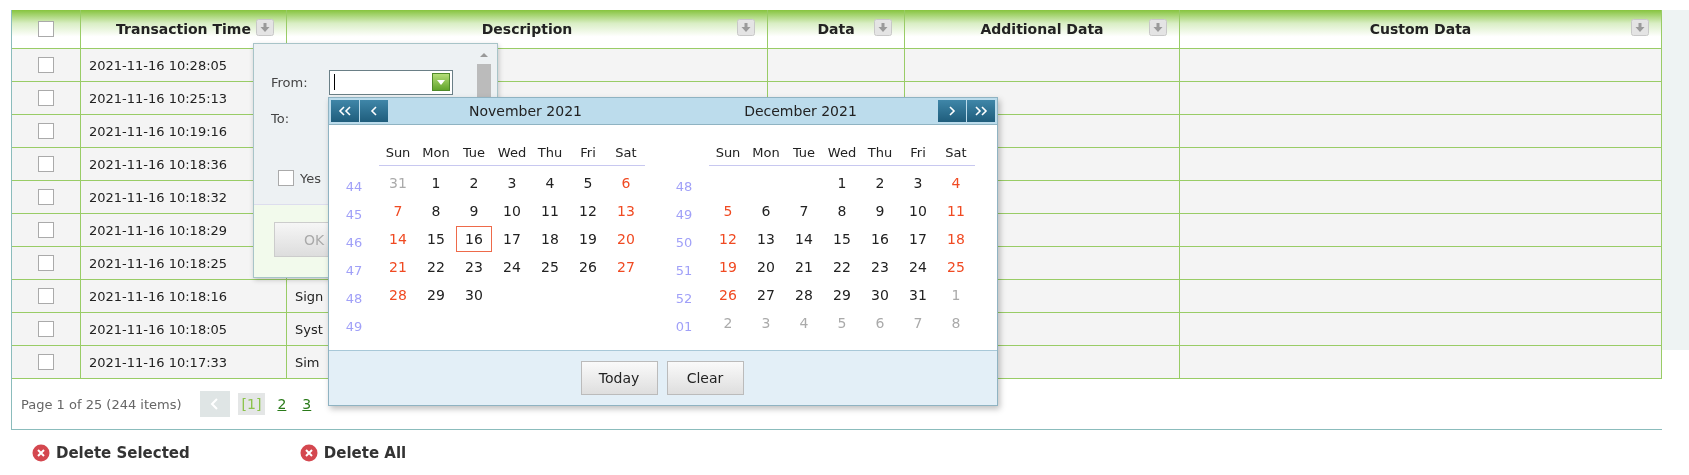 The image size is (1689, 475). I want to click on week-number: 50, so click(684, 242).